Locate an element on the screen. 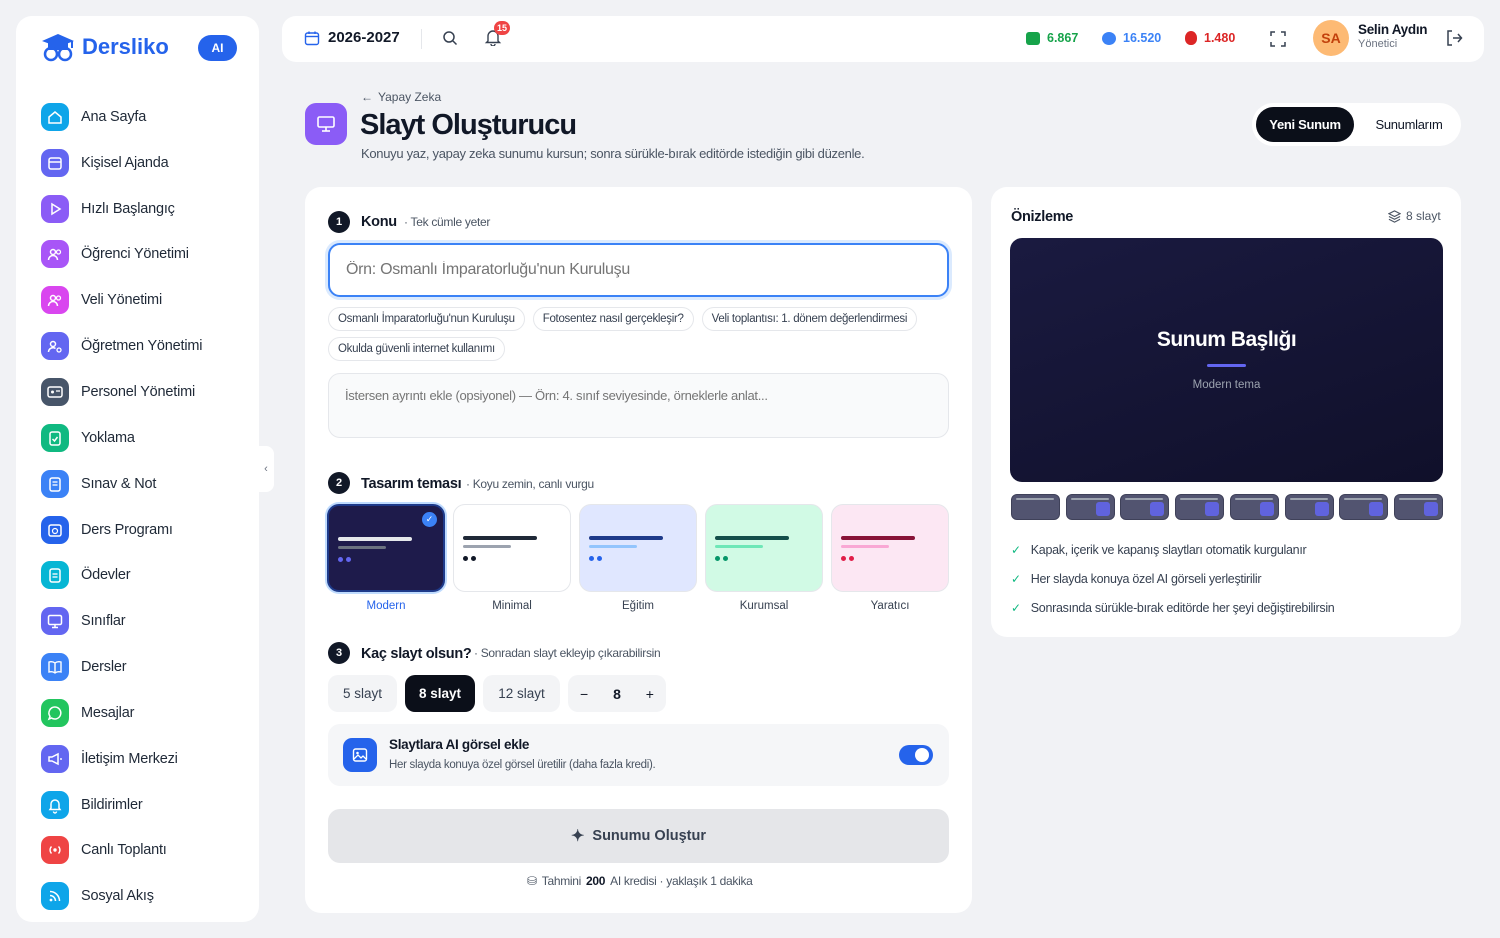 This screenshot has height=938, width=1500. fire-icon is located at coordinates (1191, 38).